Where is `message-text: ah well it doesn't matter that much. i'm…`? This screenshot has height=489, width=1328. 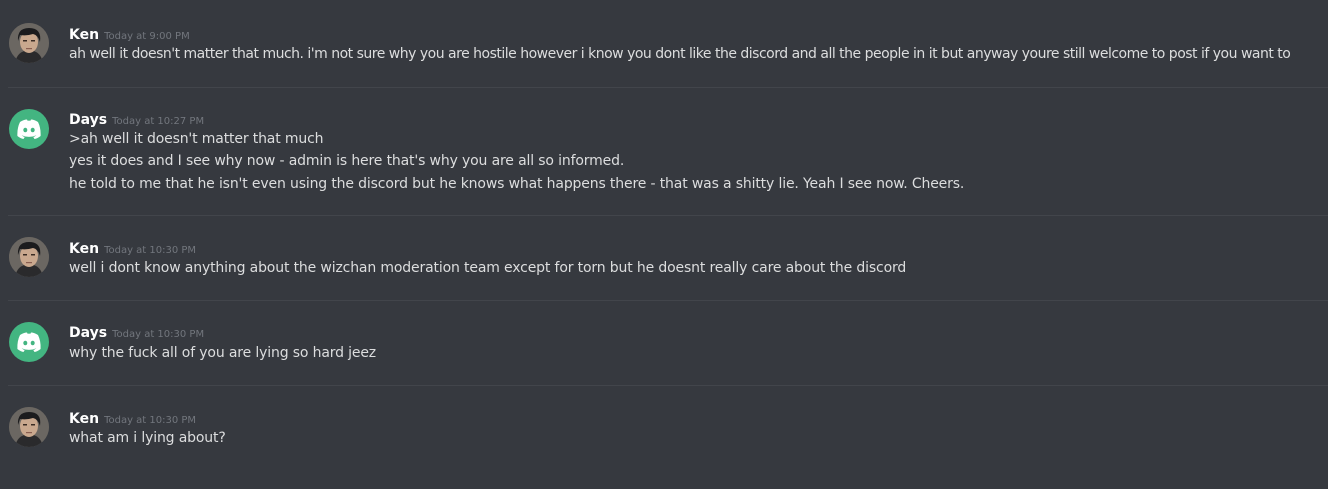
message-text: ah well it doesn't matter that much. i'm… is located at coordinates (680, 54).